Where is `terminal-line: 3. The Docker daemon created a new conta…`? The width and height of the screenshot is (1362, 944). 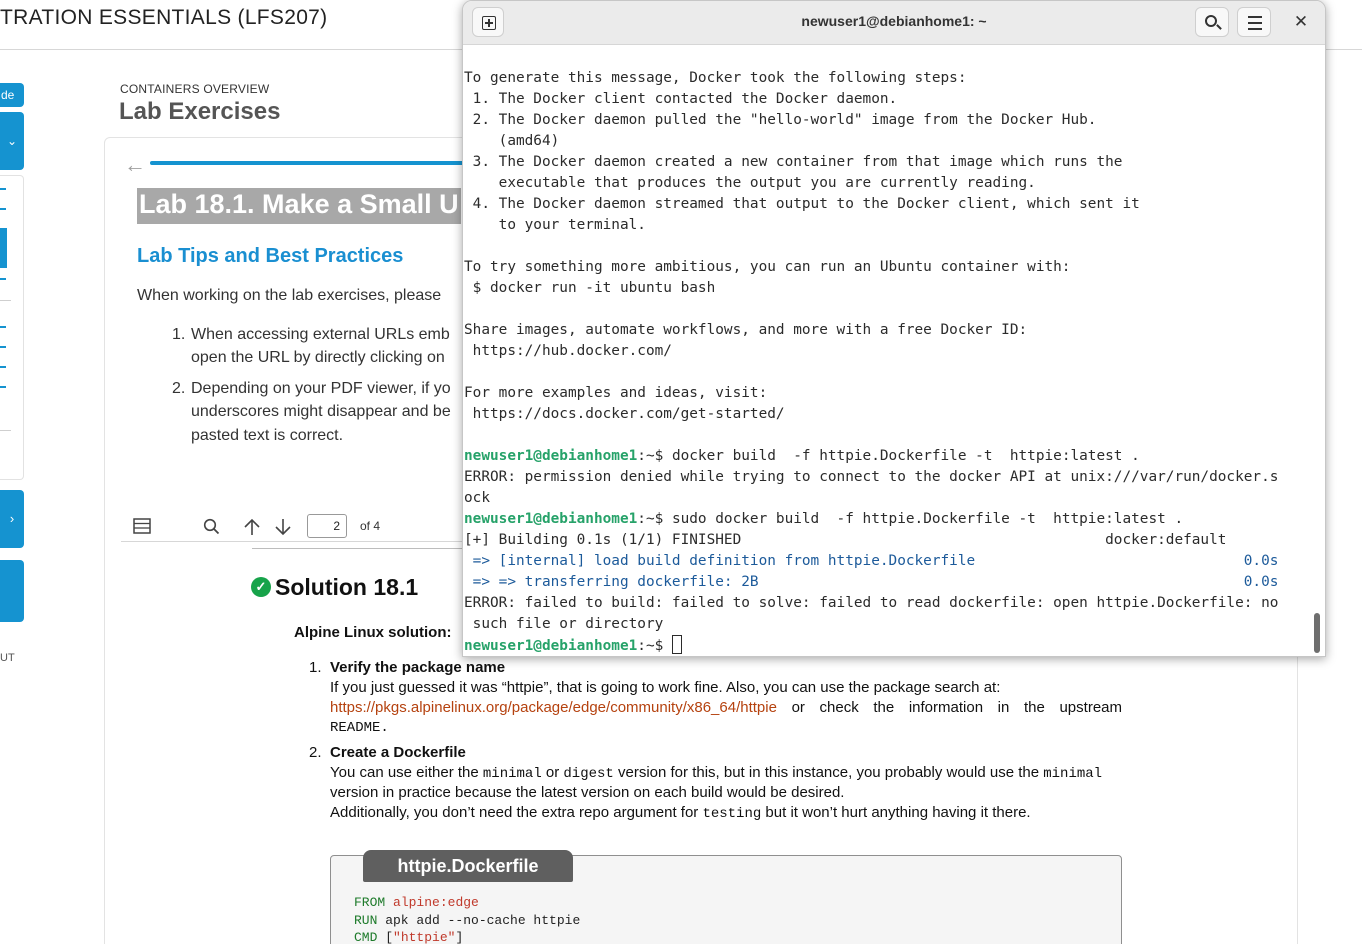
terminal-line: 3. The Docker daemon created a new conta… is located at coordinates (793, 162).